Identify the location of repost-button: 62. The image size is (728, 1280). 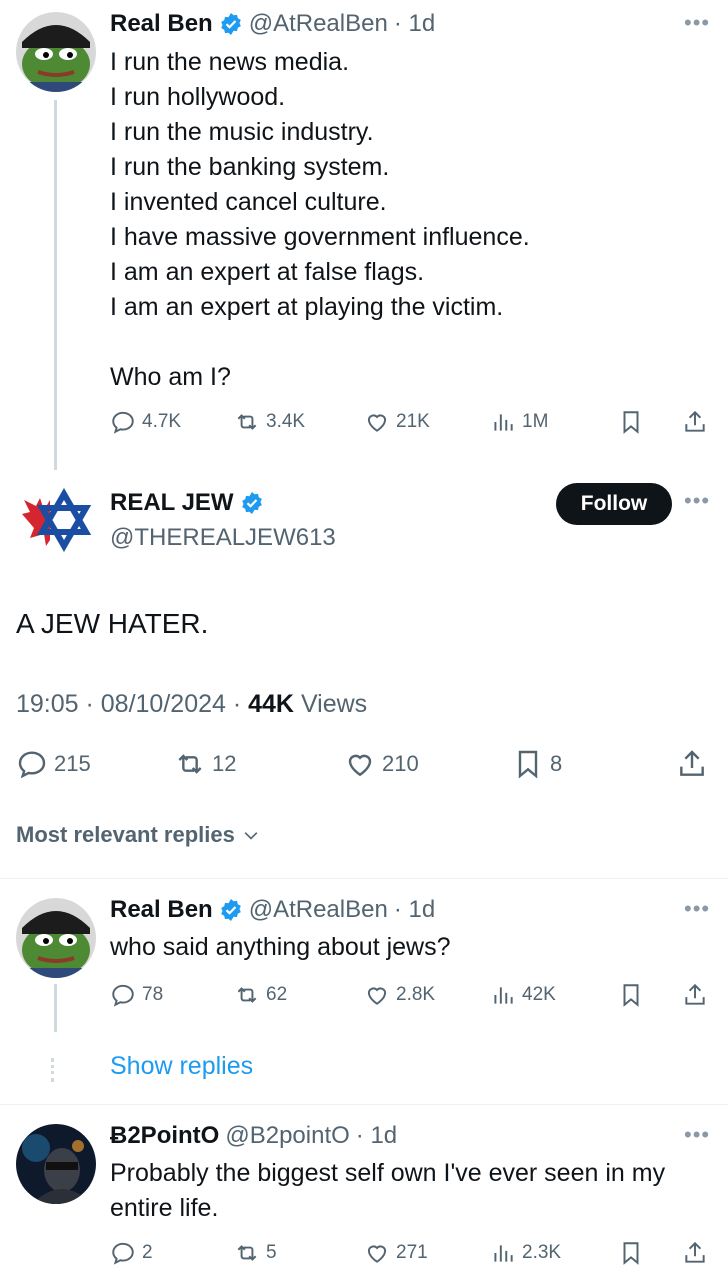
(260, 995).